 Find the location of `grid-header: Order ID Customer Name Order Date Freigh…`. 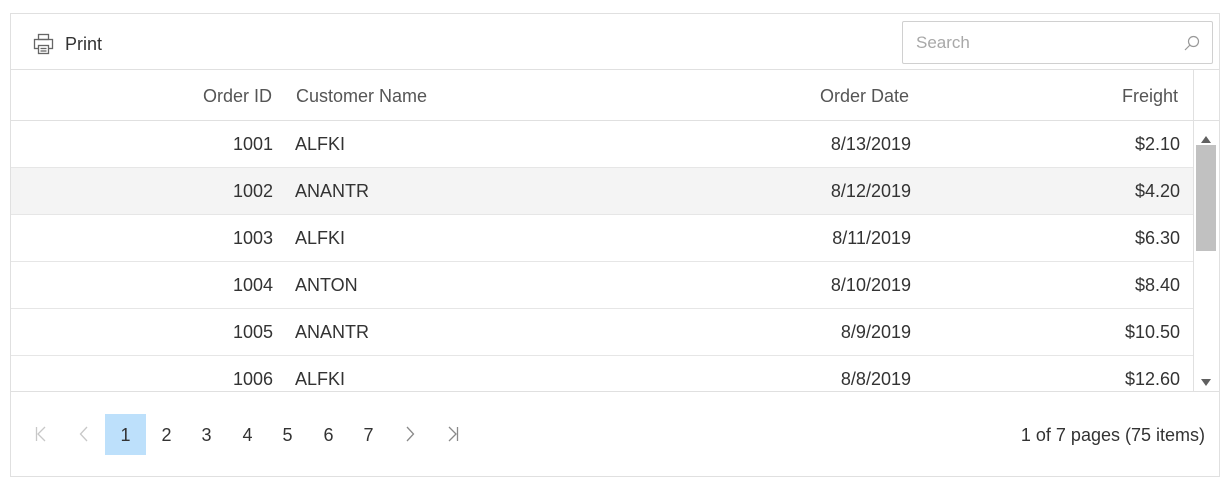

grid-header: Order ID Customer Name Order Date Freigh… is located at coordinates (602, 95).